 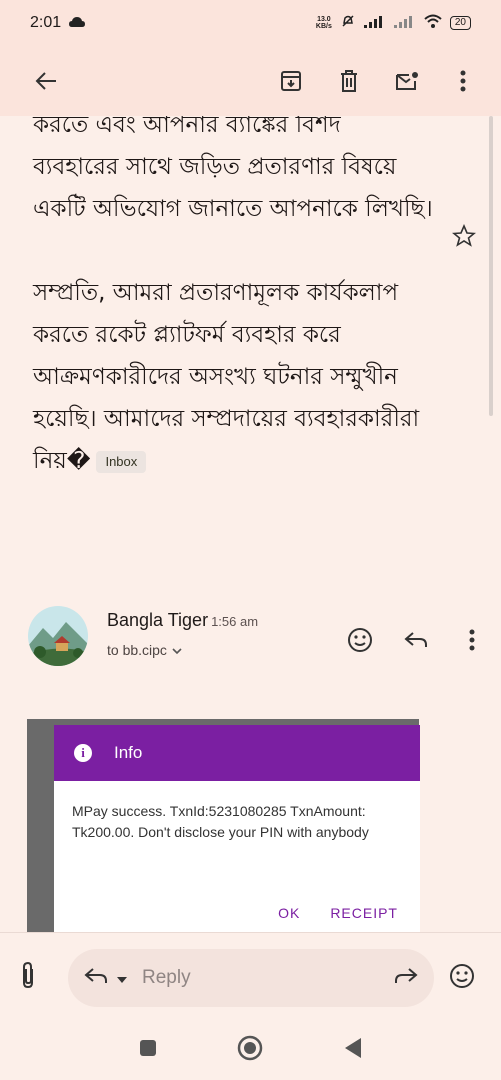 I want to click on recents-button, so click(x=148, y=1050).